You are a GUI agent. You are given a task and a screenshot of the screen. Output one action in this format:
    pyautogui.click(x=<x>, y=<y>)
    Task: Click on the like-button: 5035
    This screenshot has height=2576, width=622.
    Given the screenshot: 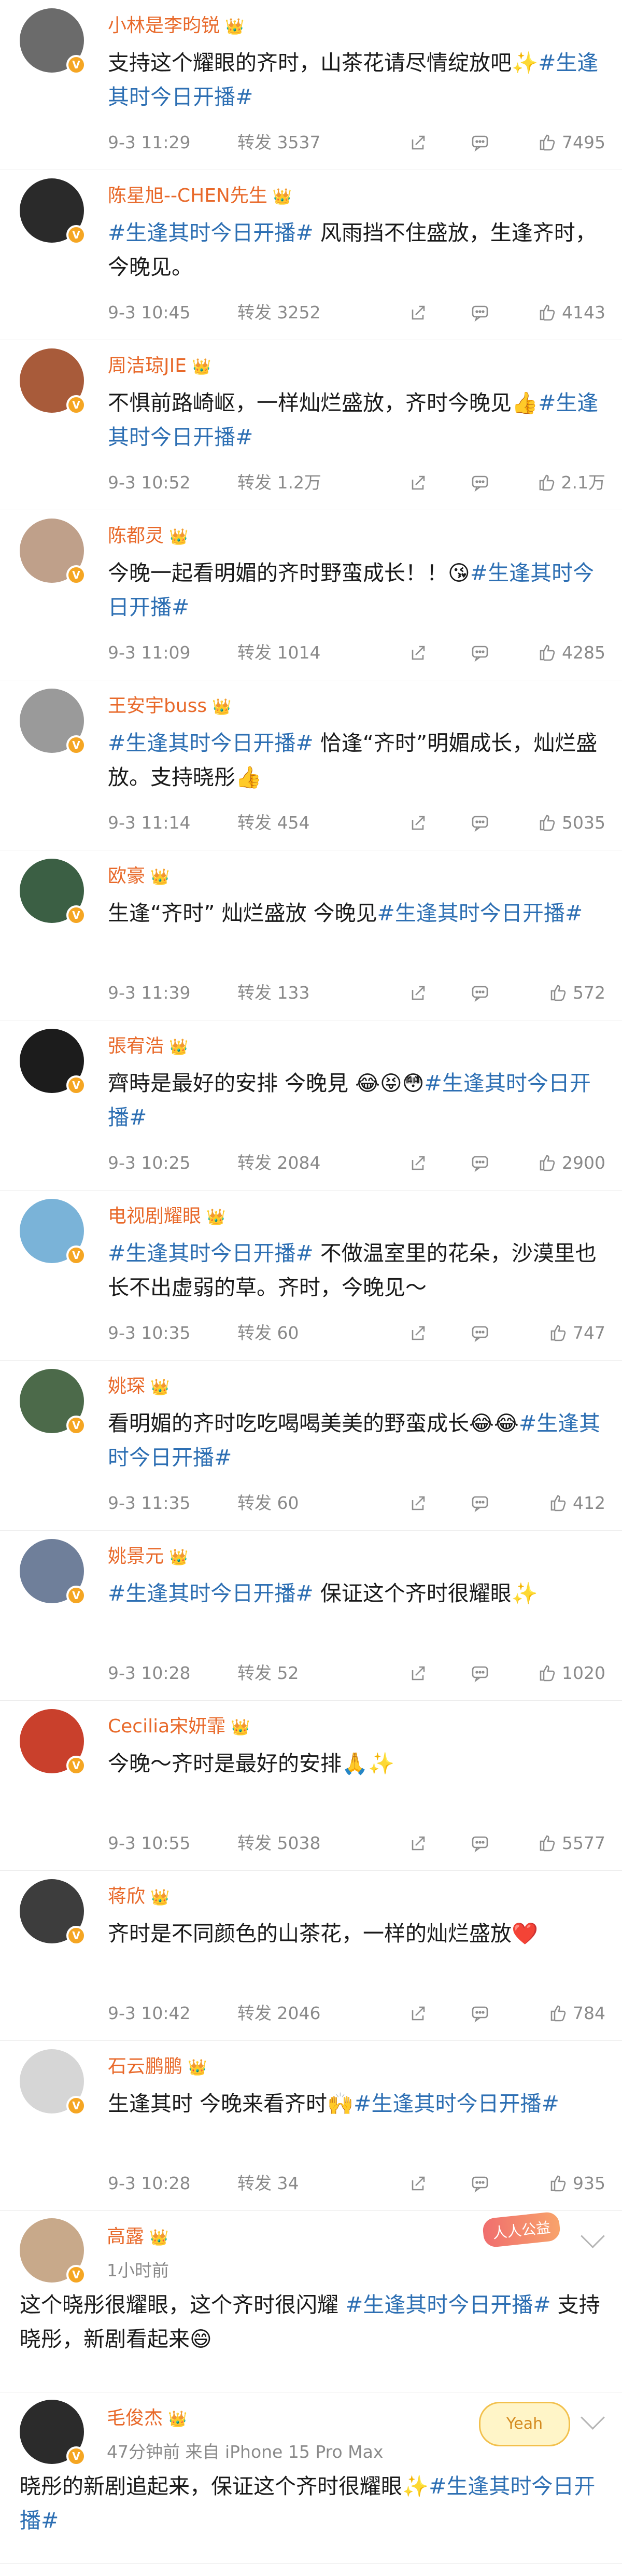 What is the action you would take?
    pyautogui.click(x=571, y=822)
    